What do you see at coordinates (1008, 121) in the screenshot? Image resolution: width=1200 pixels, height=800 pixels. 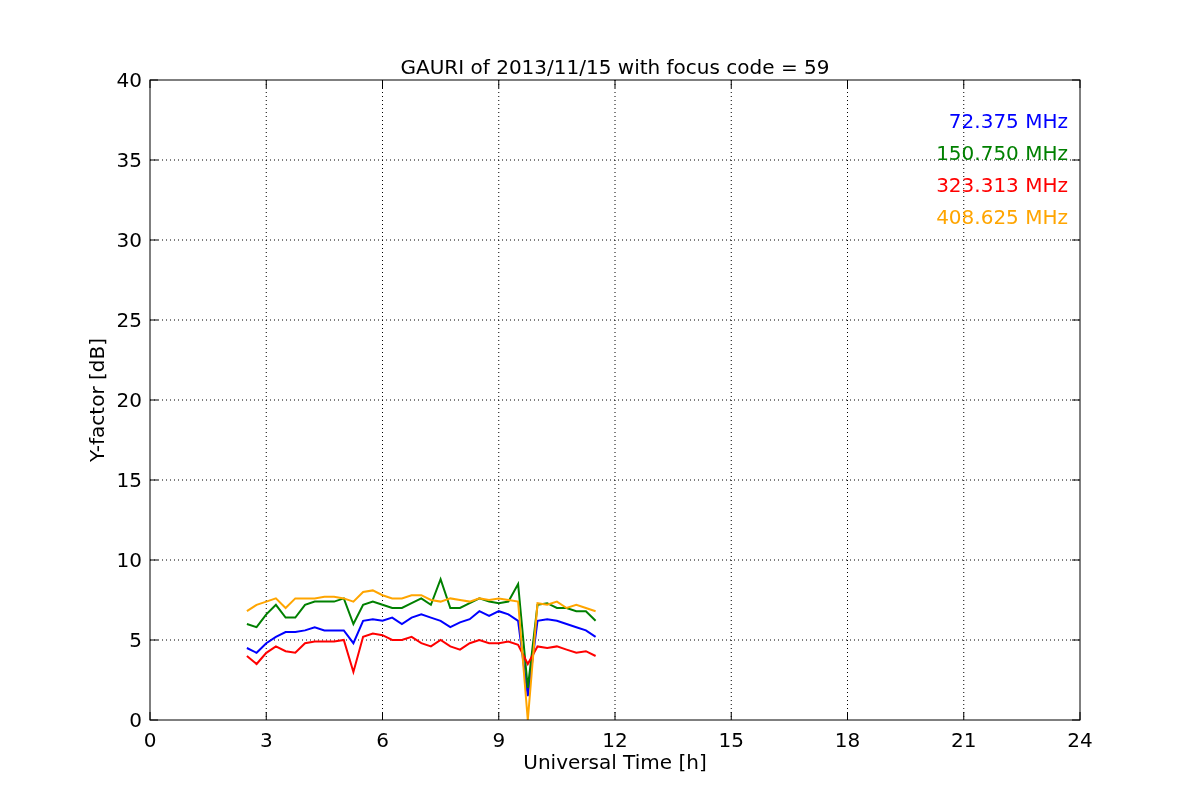 I see `legend-label: 72.375 MHz` at bounding box center [1008, 121].